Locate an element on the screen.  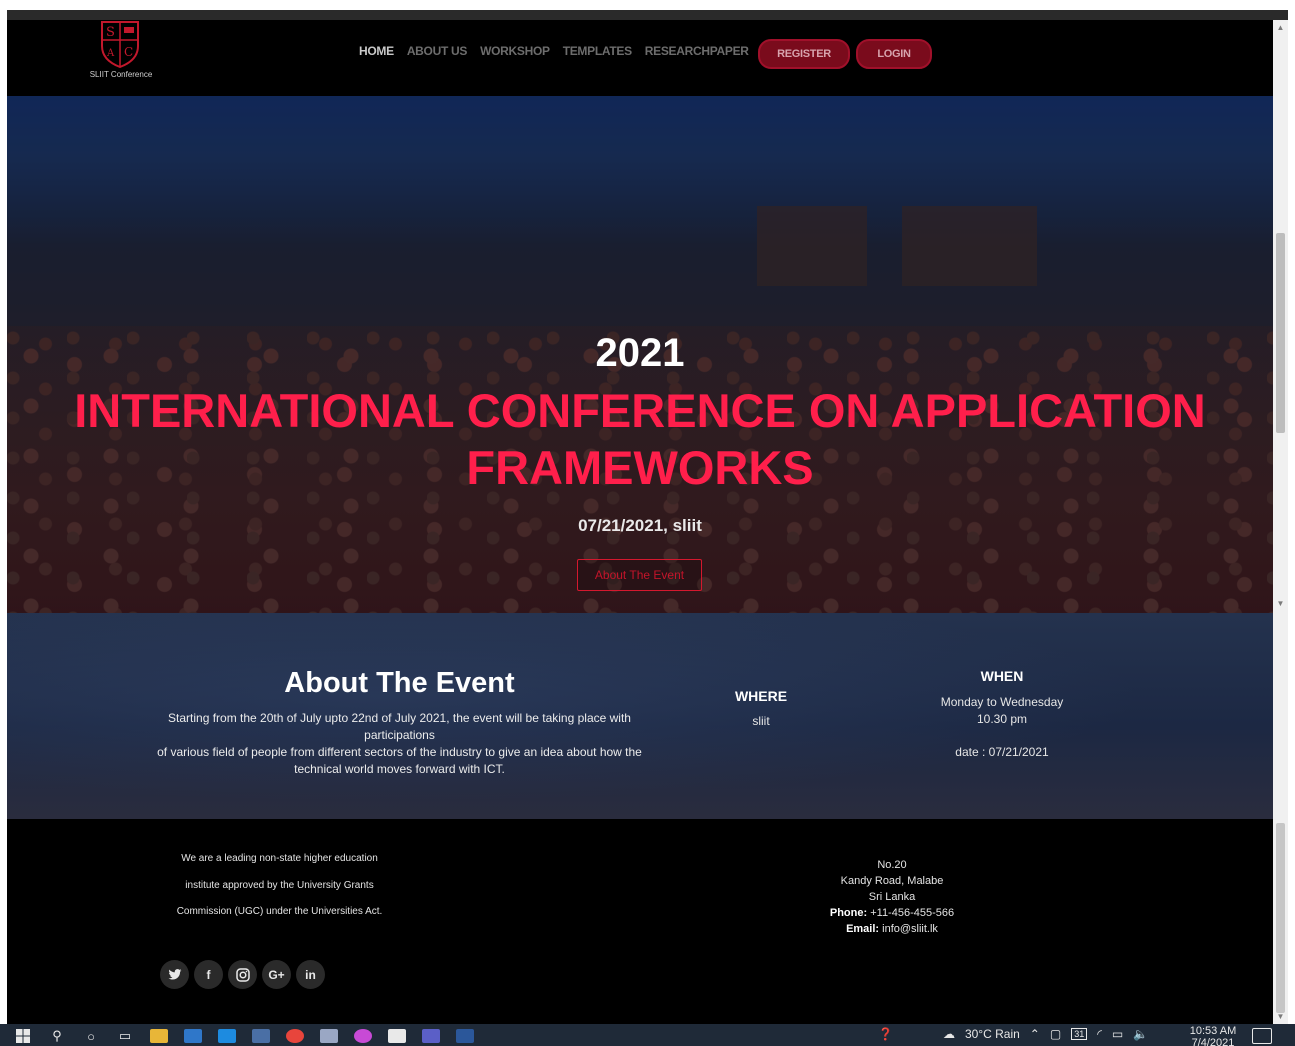
email-value: info@sliit.lk is located at coordinates (910, 929).